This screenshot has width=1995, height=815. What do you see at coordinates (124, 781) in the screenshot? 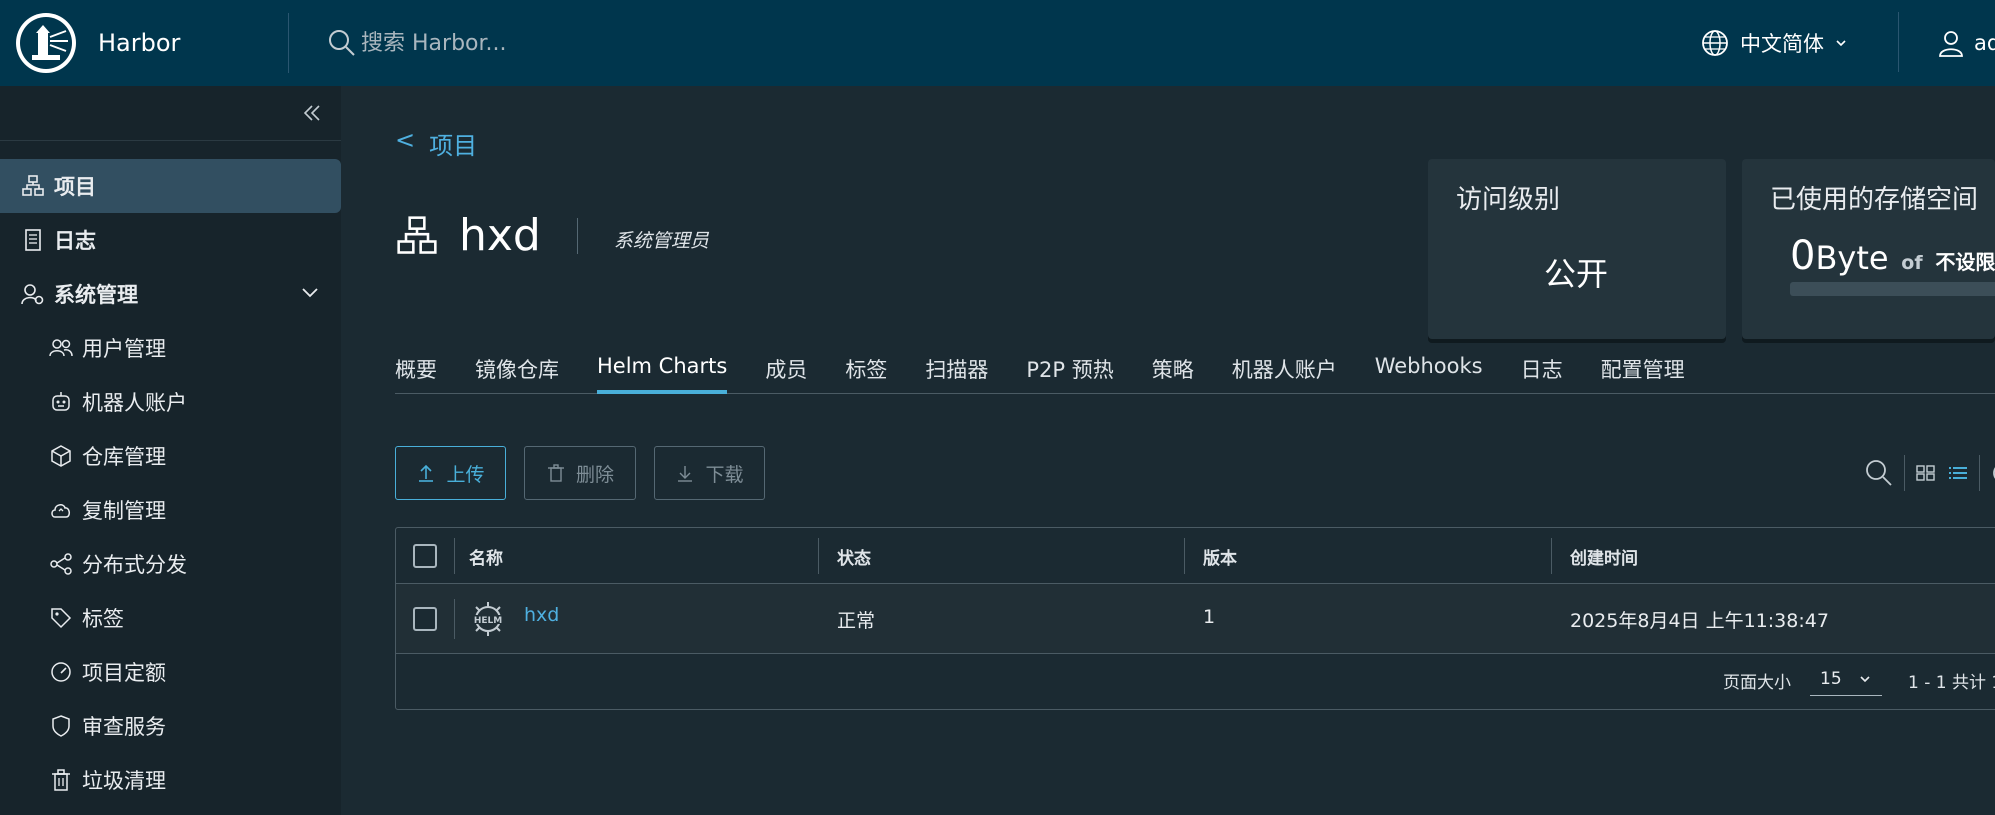
I see `sidebar-item-label: 垃圾清理` at bounding box center [124, 781].